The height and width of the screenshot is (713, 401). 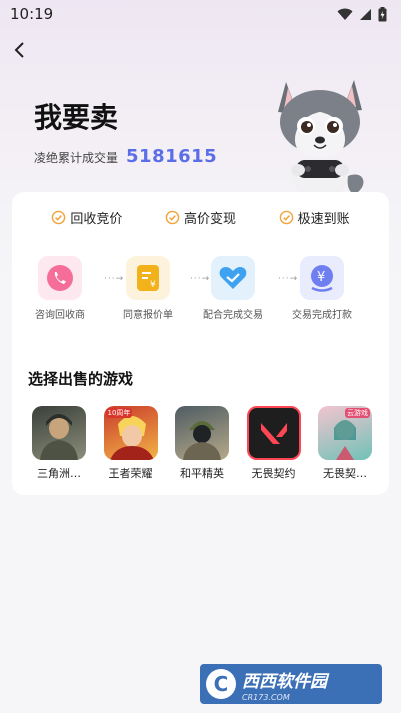 I want to click on game-item-honor-of-kings: 10周年 王者荣耀, so click(x=131, y=443).